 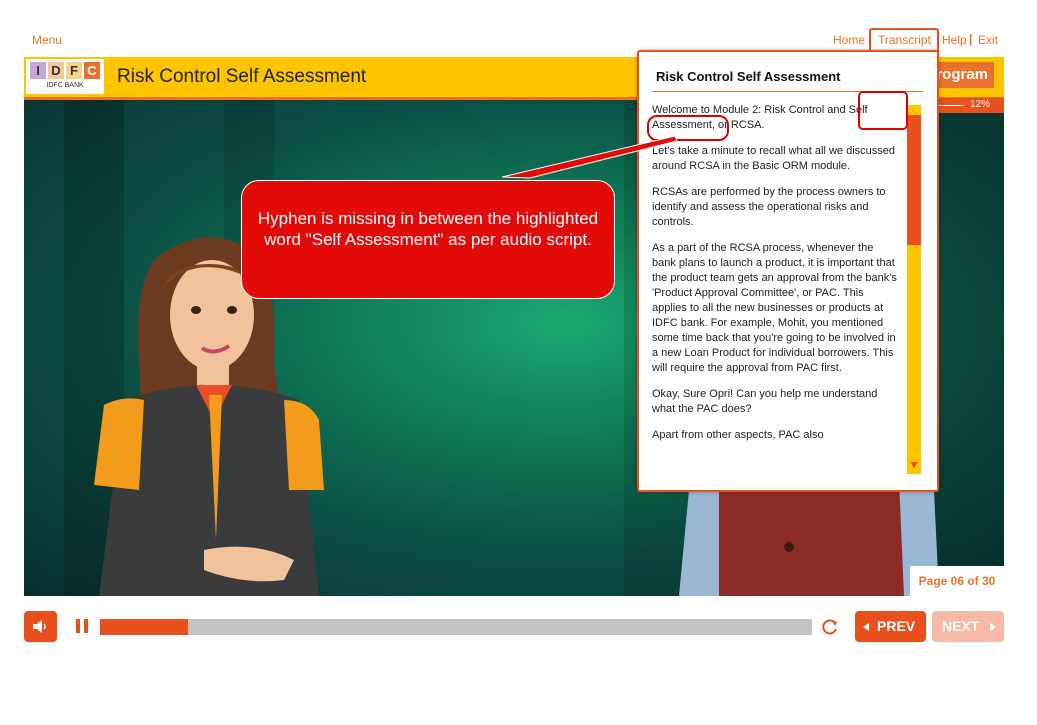 I want to click on audio-button, so click(x=40, y=626).